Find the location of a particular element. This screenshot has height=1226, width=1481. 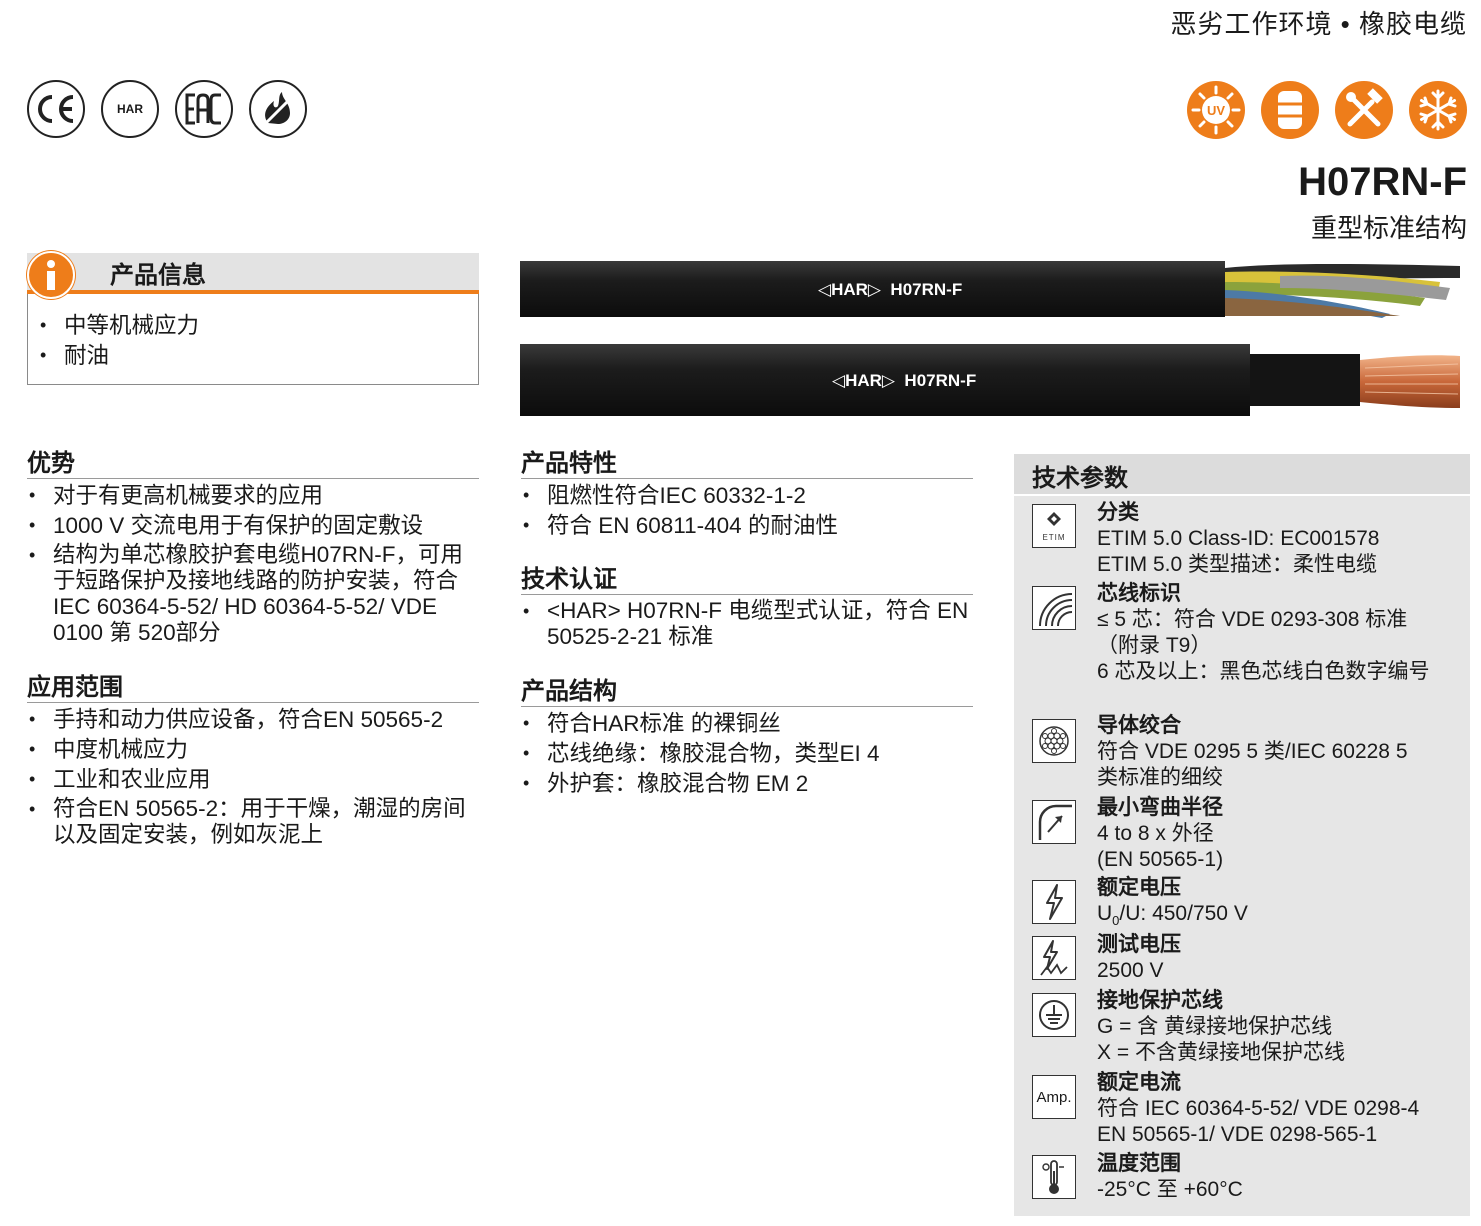

param-value: 类标准的细绞 is located at coordinates (1160, 777).